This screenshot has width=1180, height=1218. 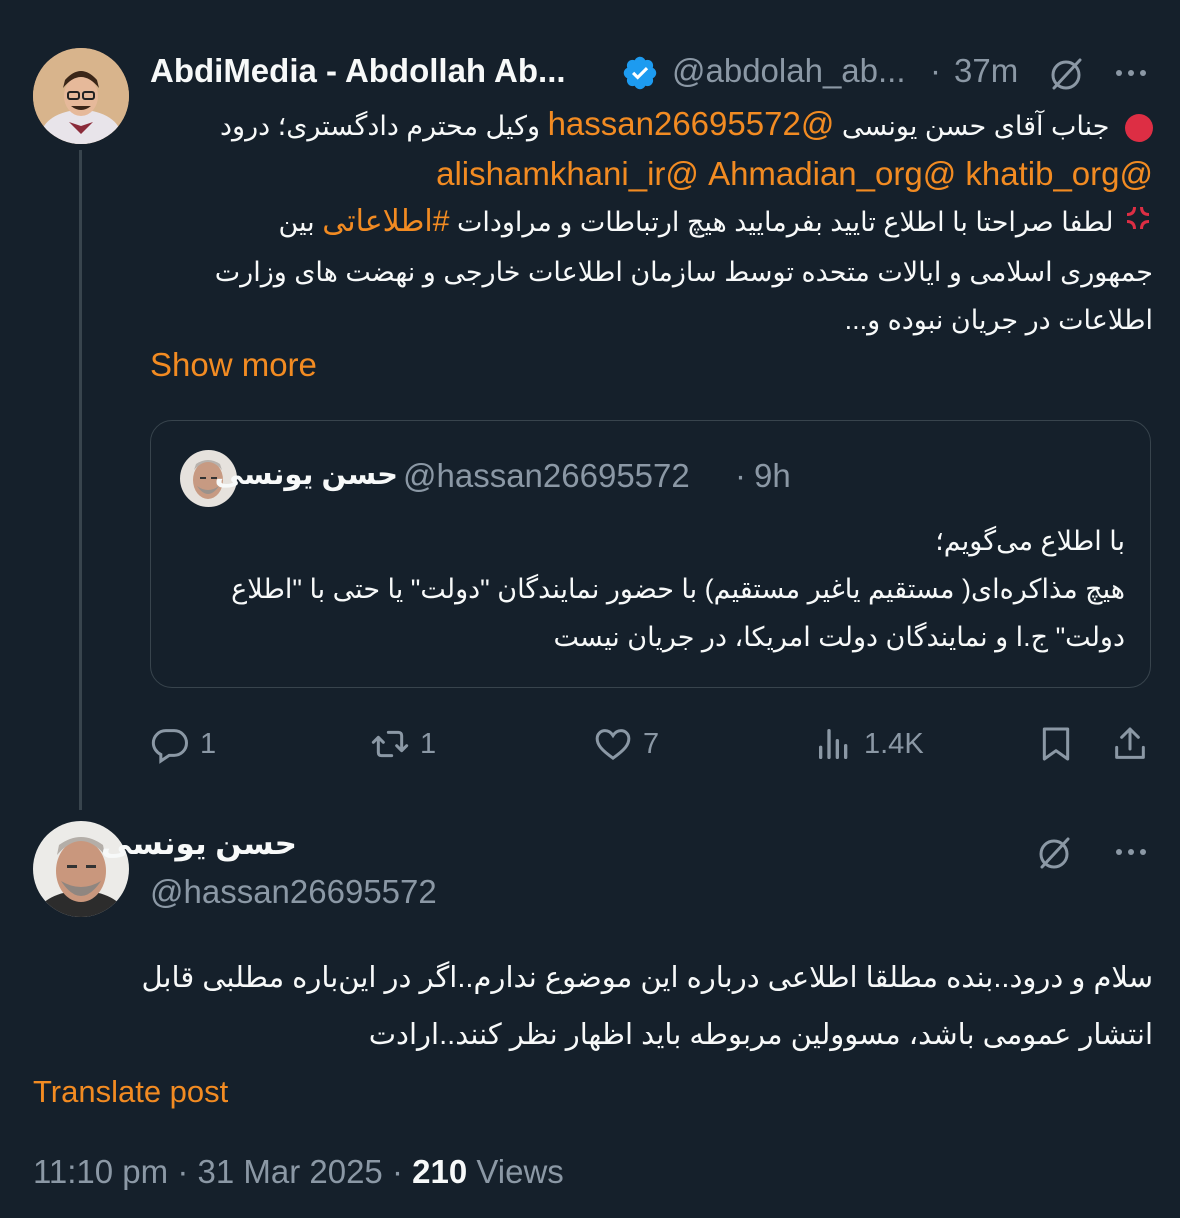 I want to click on like-button: 7, so click(x=626, y=744).